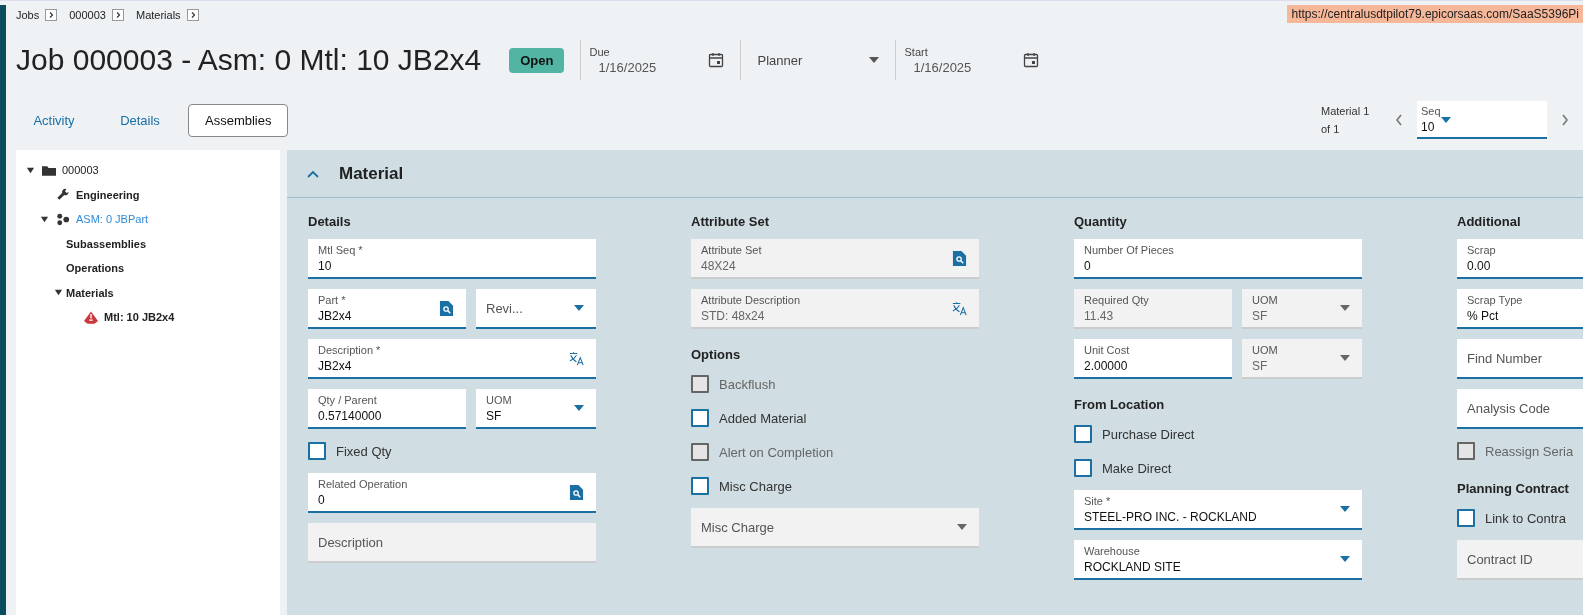 Image resolution: width=1583 pixels, height=615 pixels. Describe the element at coordinates (976, 60) in the screenshot. I see `date-field: Start 1/16/2025` at that location.